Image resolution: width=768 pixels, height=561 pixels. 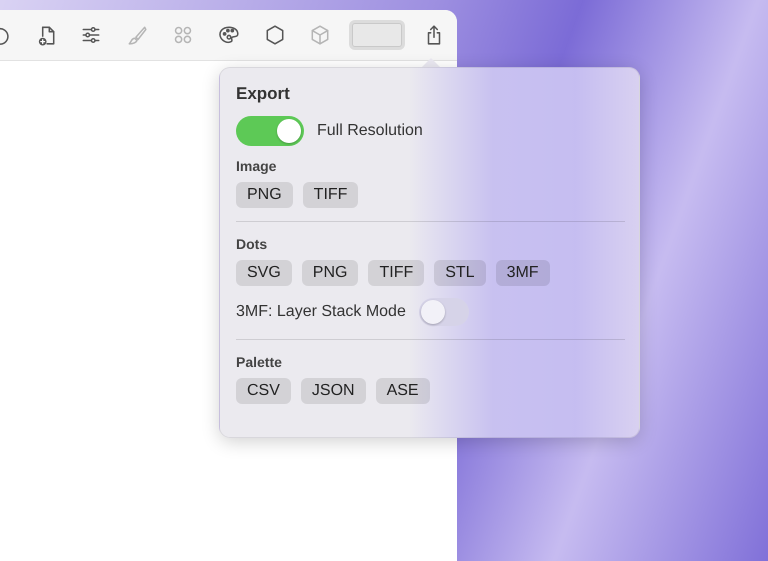 I want to click on section-heading: Dots, so click(x=252, y=244).